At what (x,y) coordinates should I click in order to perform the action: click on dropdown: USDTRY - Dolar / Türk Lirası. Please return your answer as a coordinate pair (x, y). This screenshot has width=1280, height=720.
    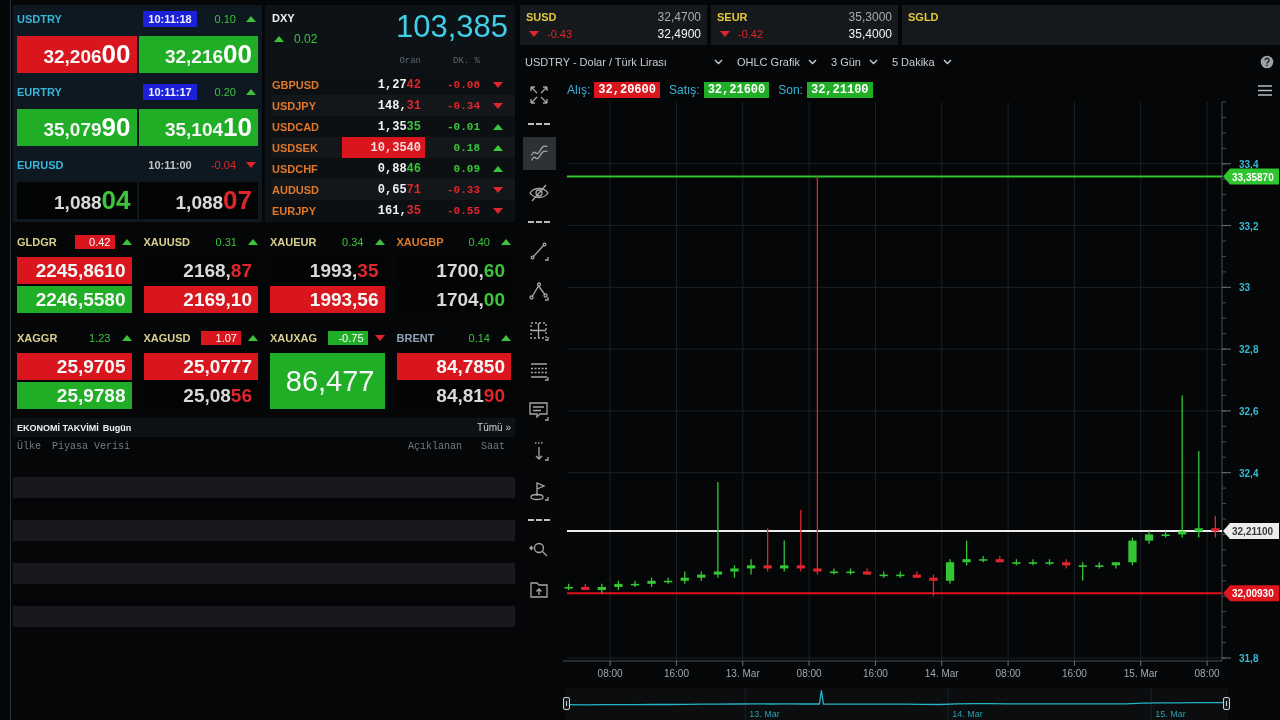
    Looking at the image, I should click on (624, 62).